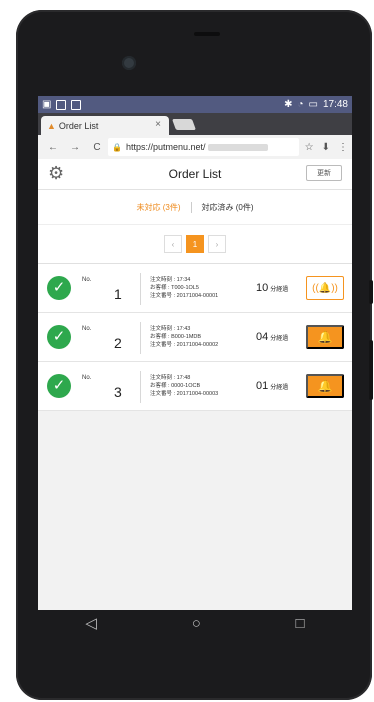 The width and height of the screenshot is (374, 702). I want to click on elapsed-time: 10 分経過, so click(272, 288).